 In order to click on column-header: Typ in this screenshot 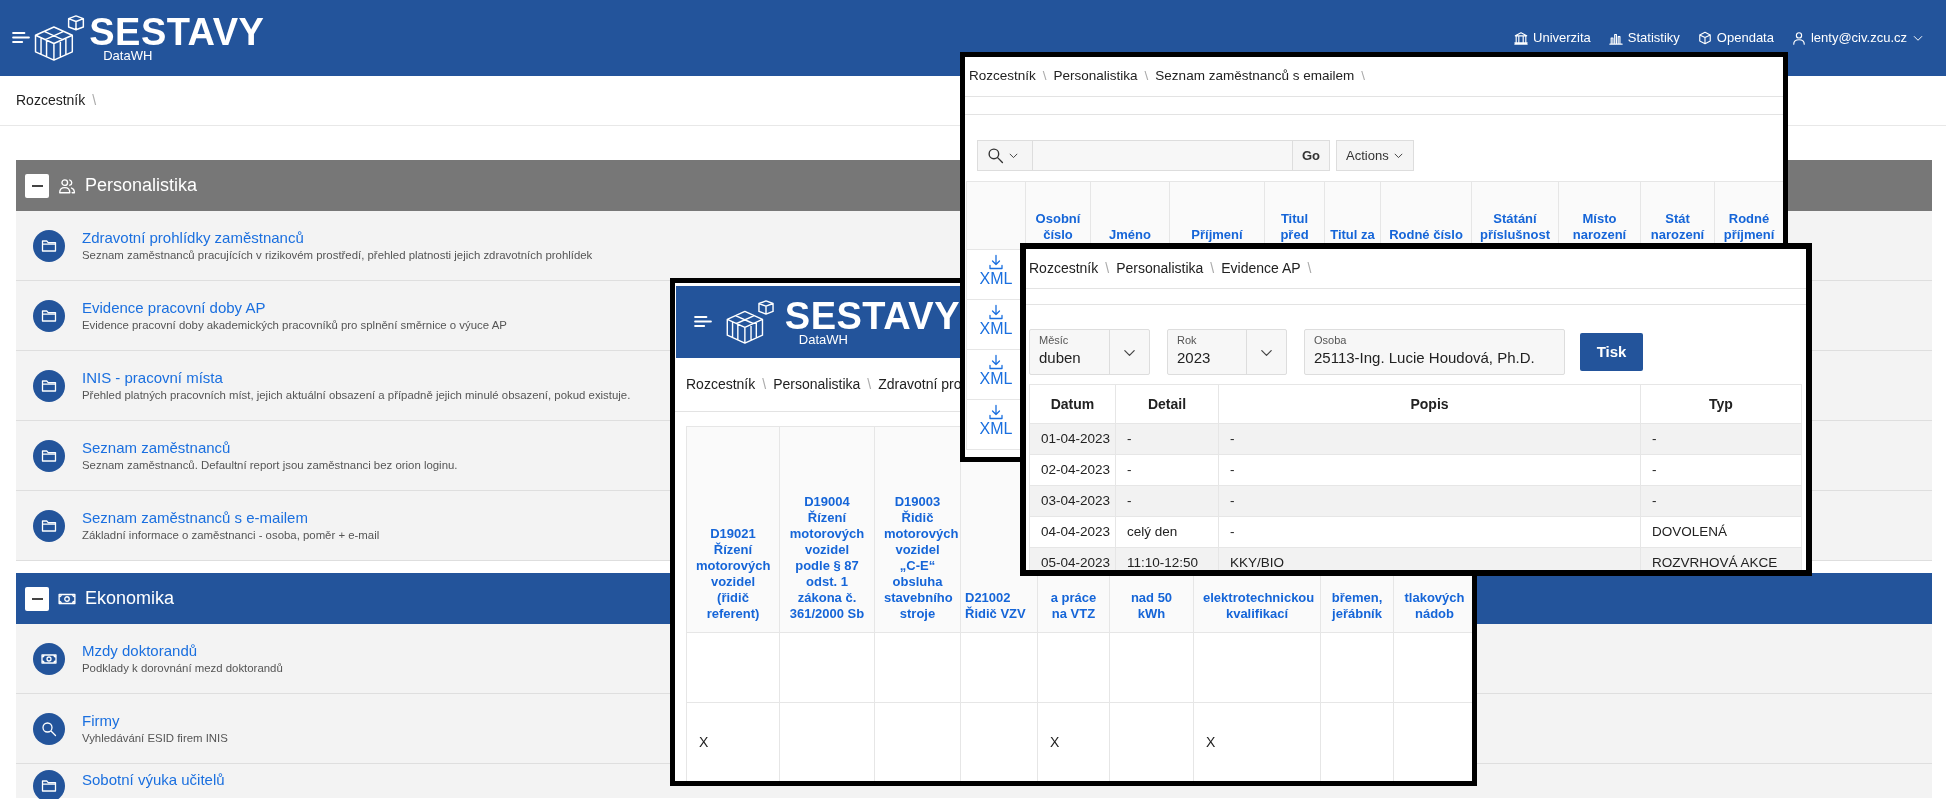, I will do `click(1721, 404)`.